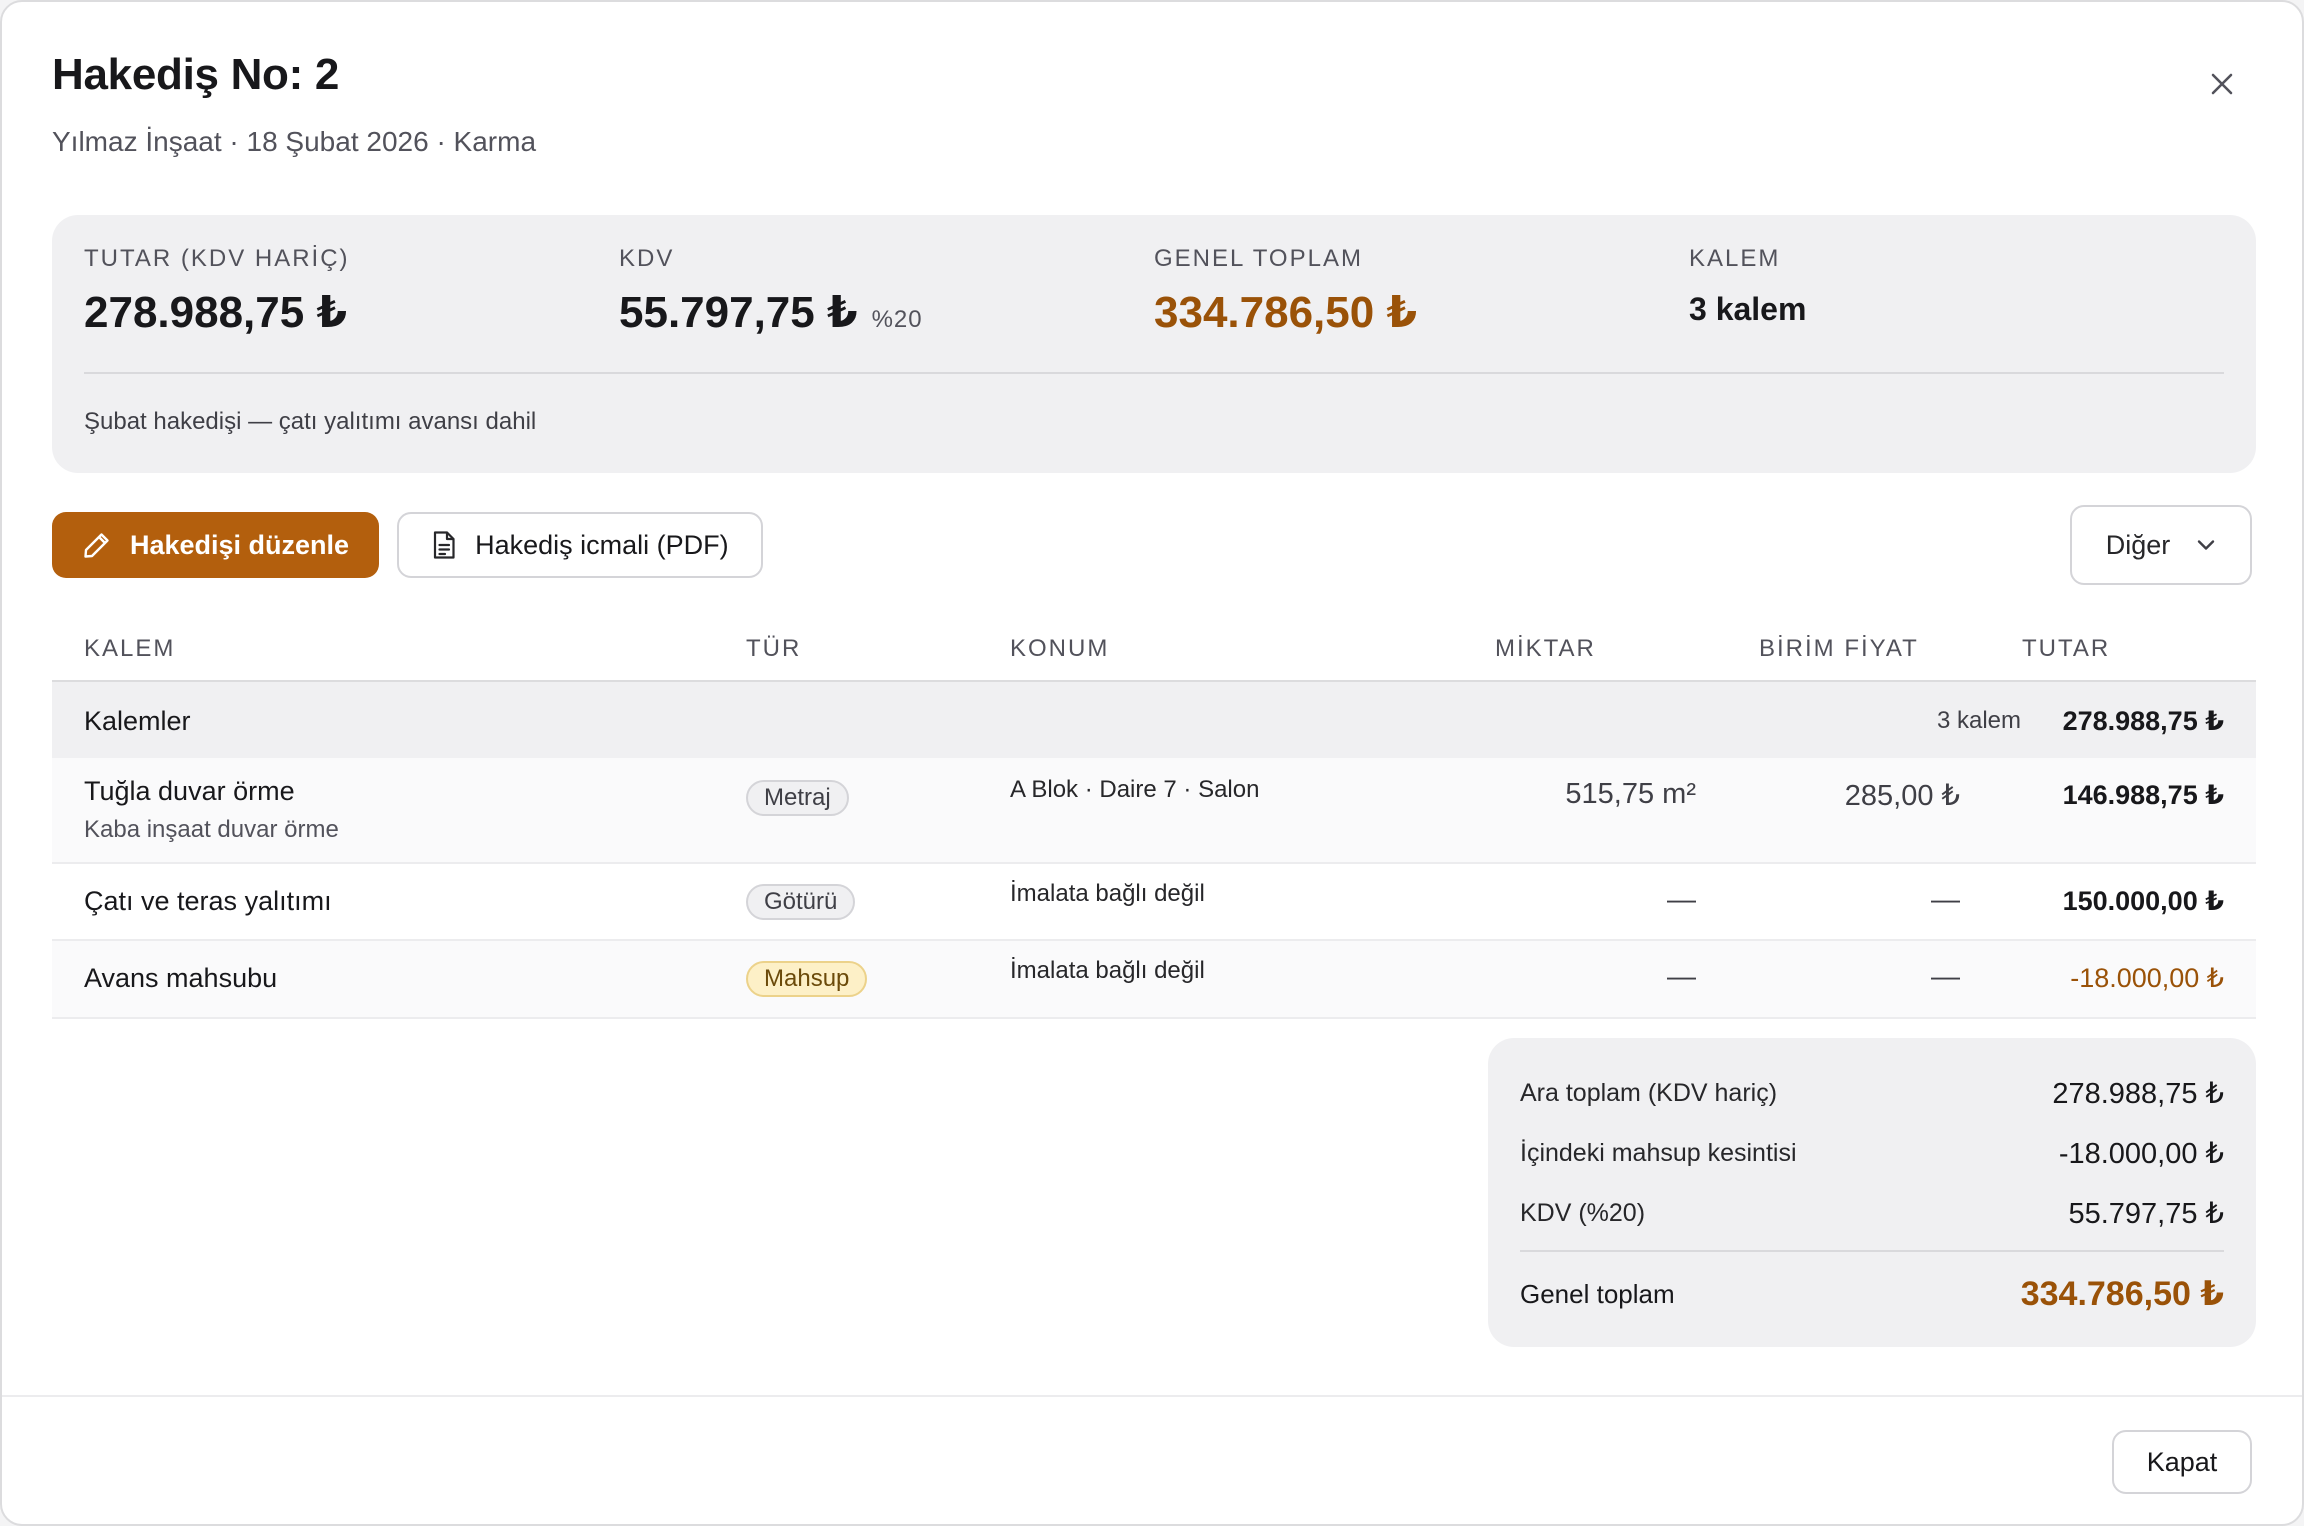  Describe the element at coordinates (196, 74) in the screenshot. I see `dialog-title: Hakediş No: 2` at that location.